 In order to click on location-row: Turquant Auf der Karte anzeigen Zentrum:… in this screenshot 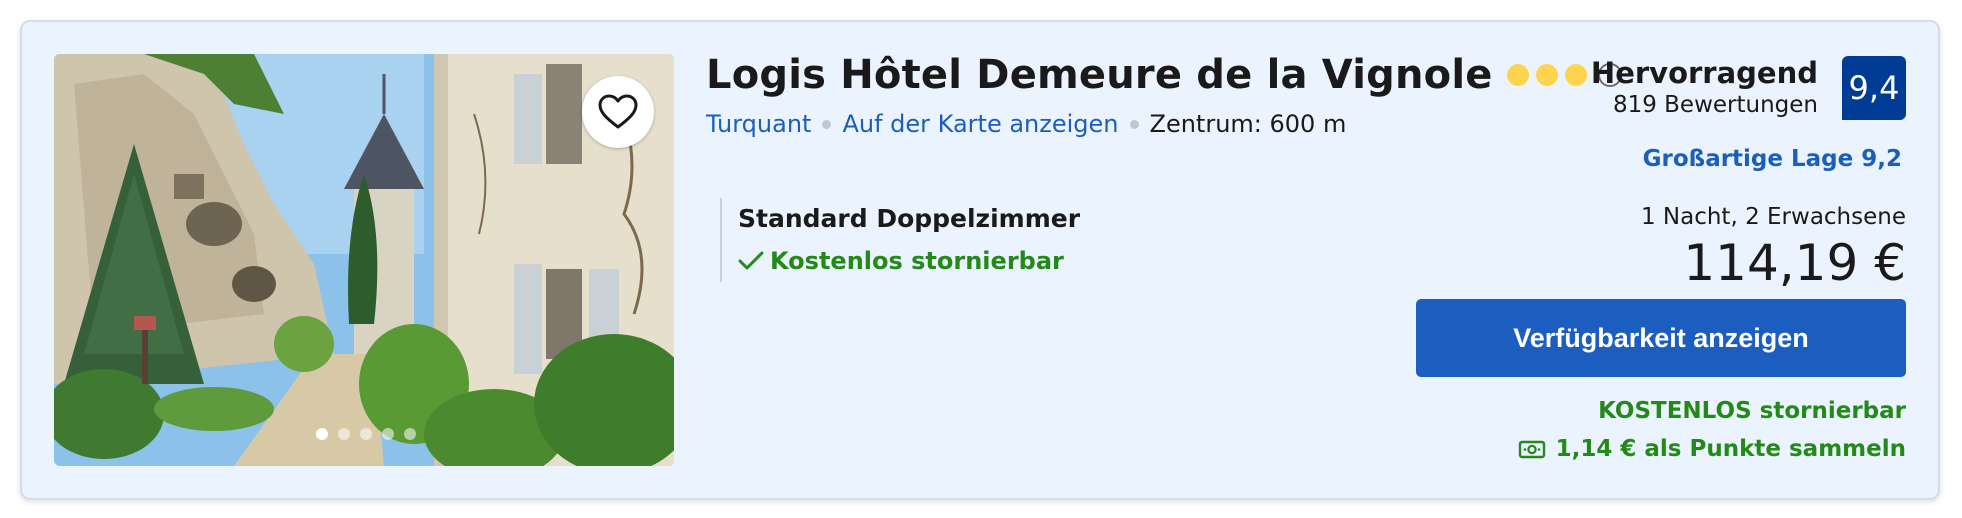, I will do `click(1026, 124)`.